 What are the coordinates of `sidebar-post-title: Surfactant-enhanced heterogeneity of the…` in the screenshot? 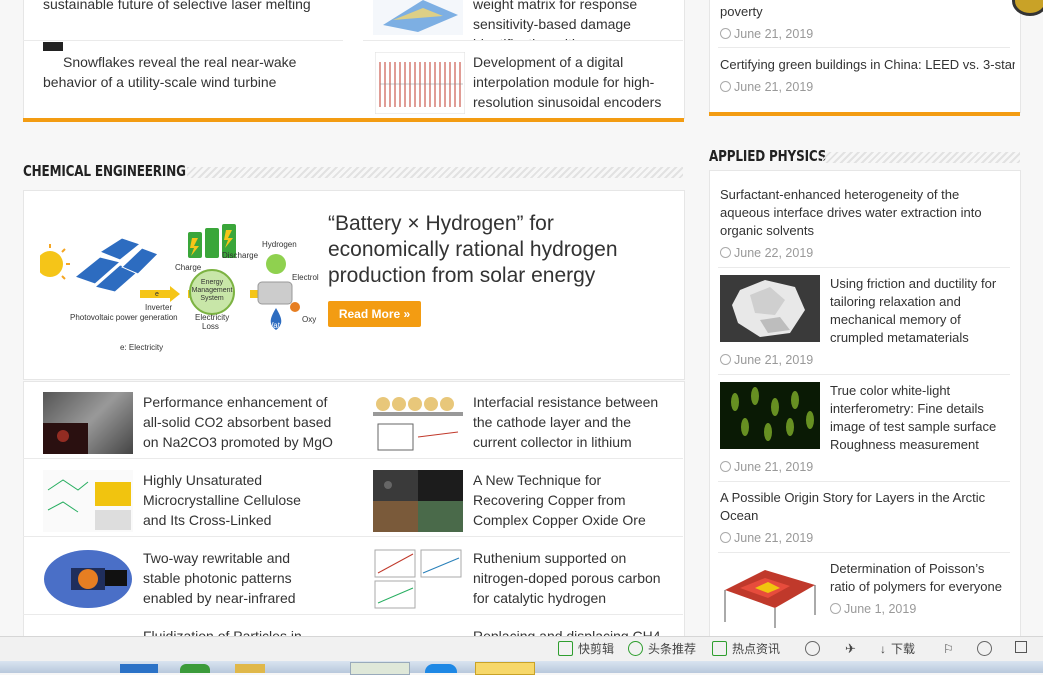 It's located at (860, 213).